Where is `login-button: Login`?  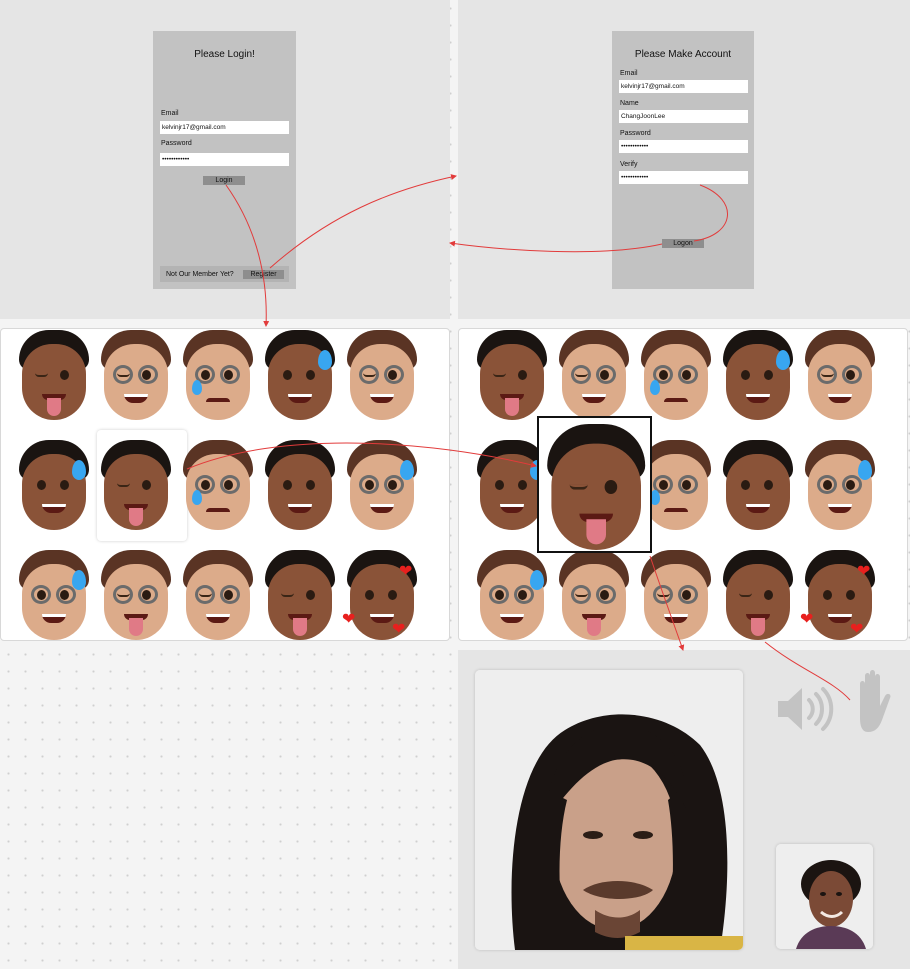
login-button: Login is located at coordinates (224, 180).